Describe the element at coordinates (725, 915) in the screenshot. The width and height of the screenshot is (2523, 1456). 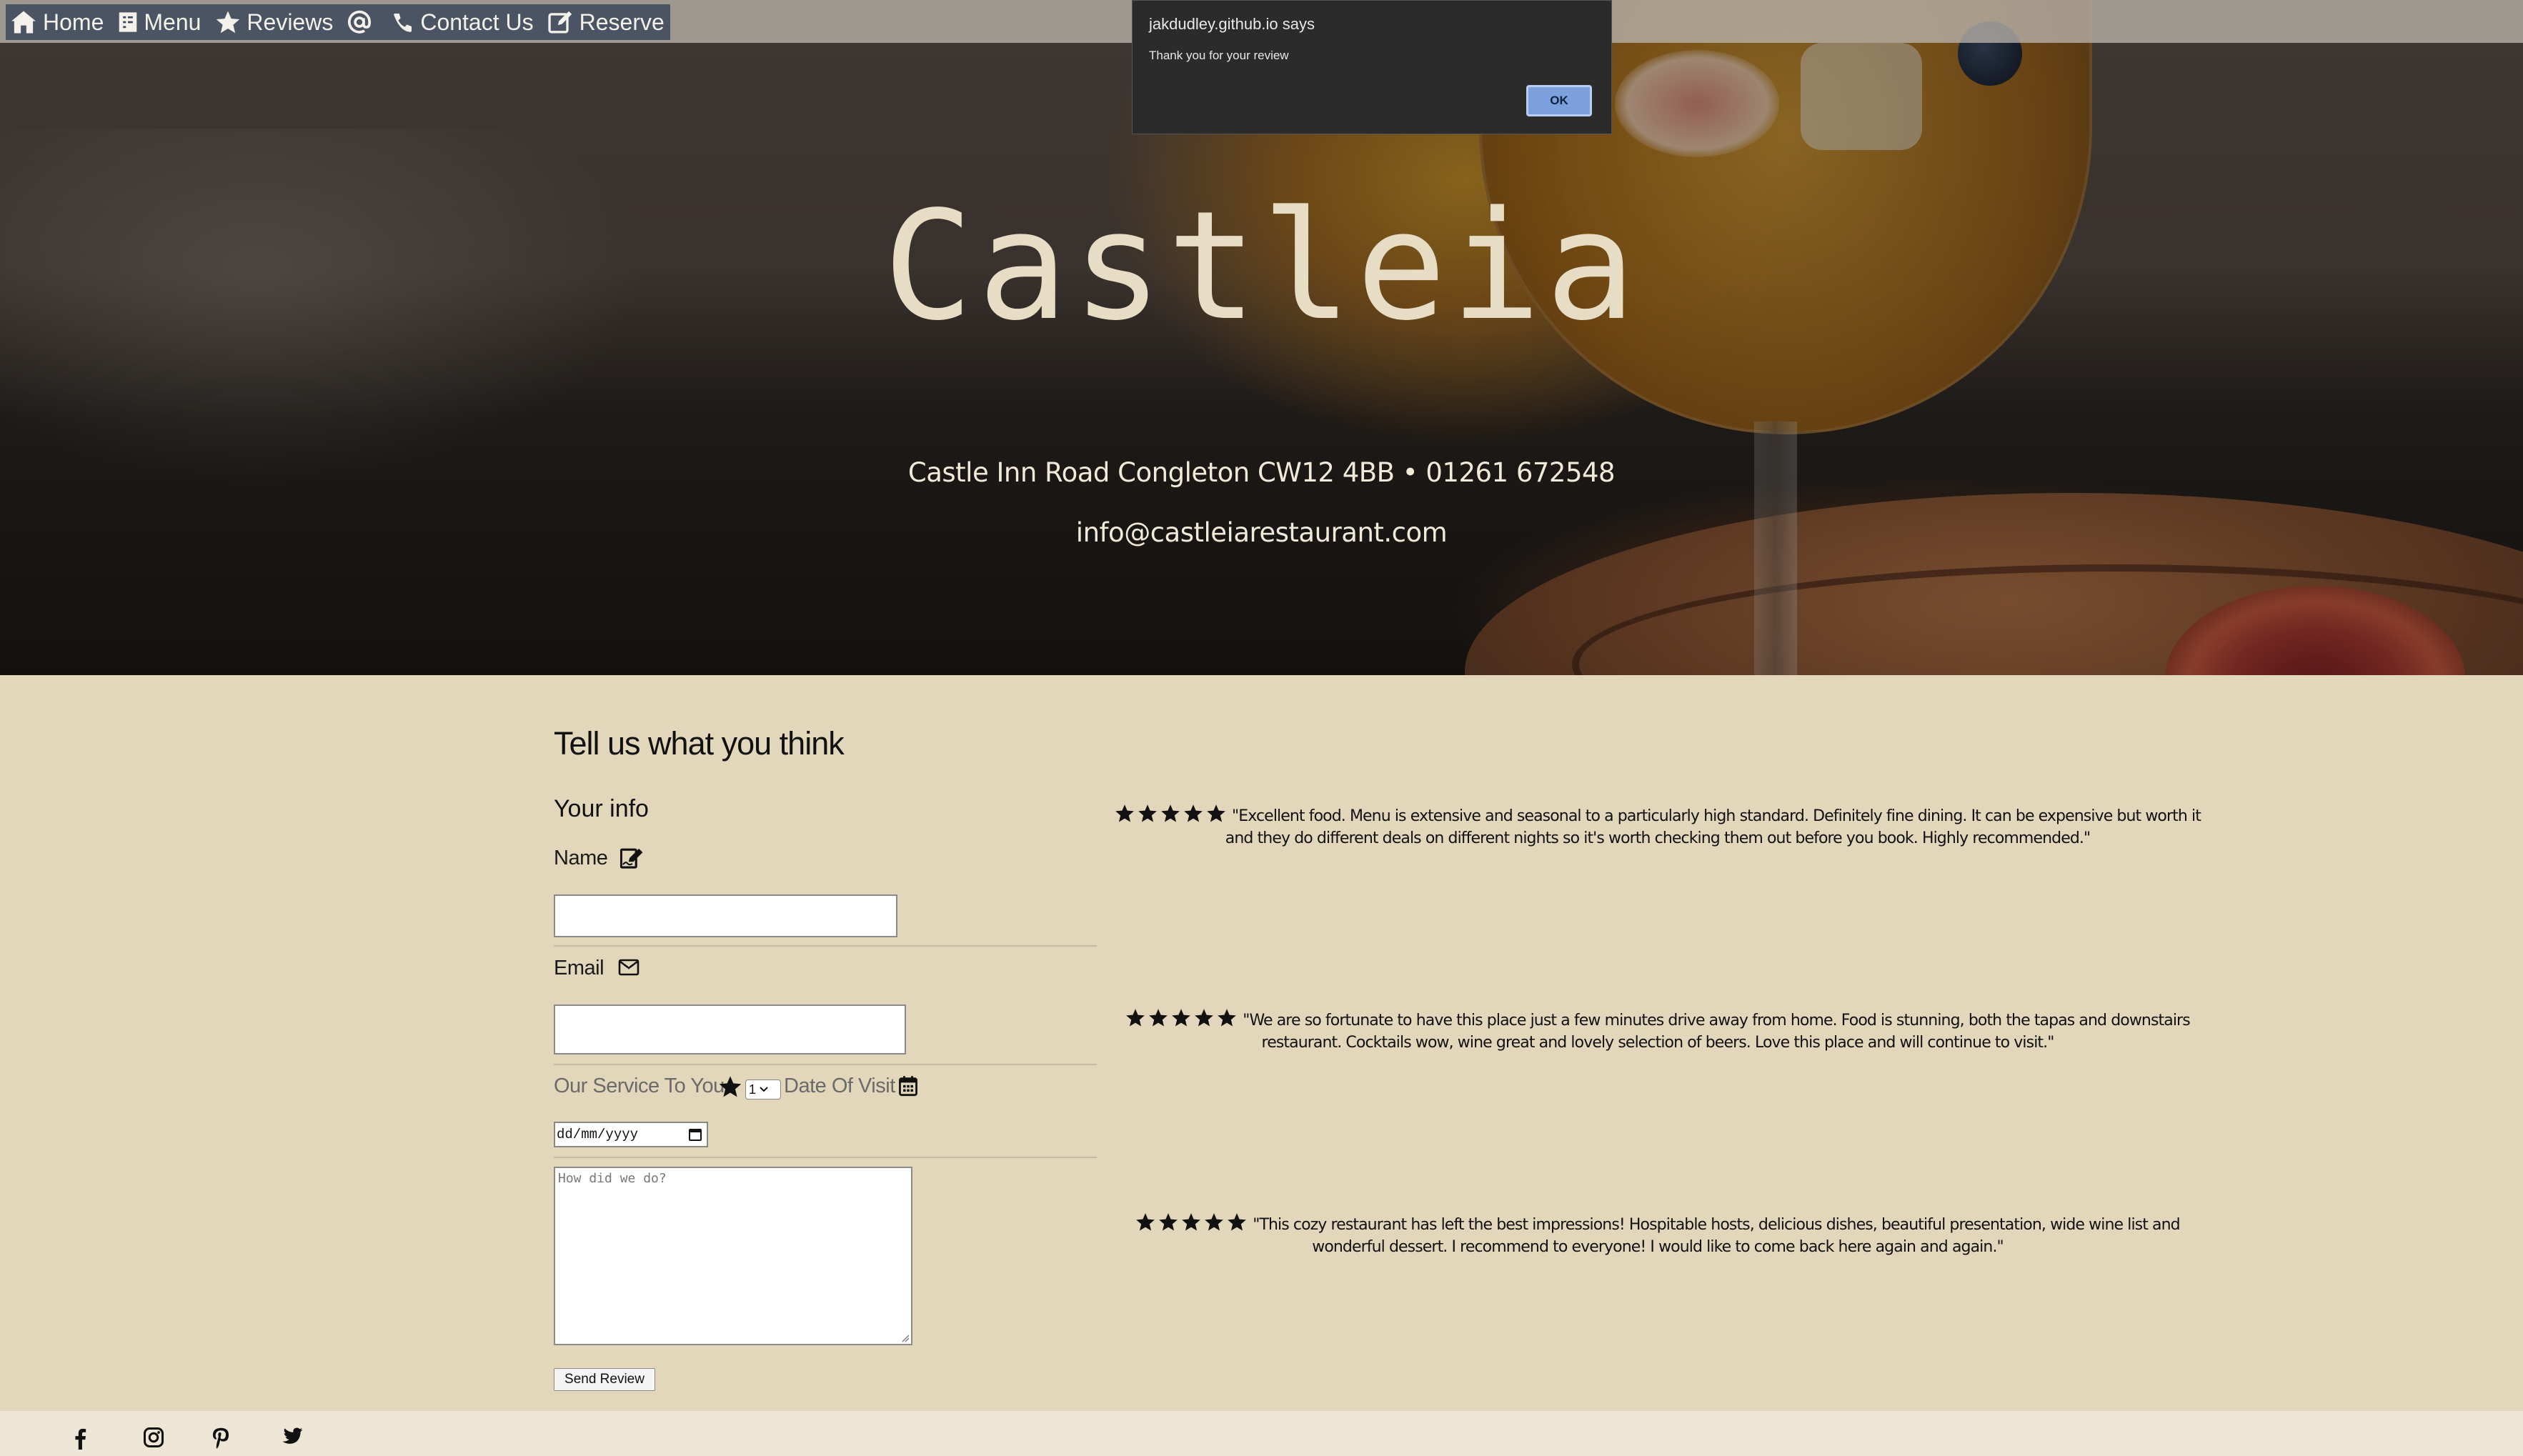
I see `name-input` at that location.